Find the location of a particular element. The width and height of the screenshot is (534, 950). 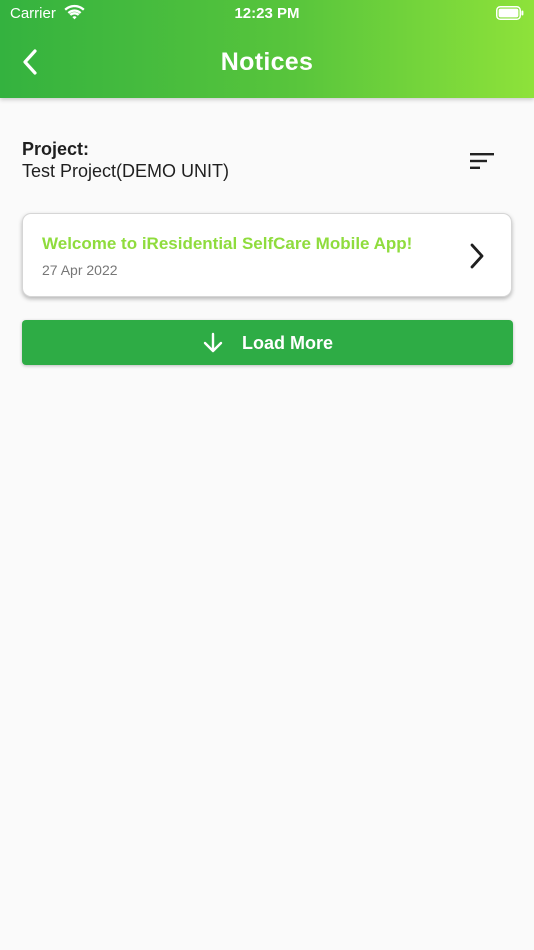

page-title: Notices is located at coordinates (267, 62).